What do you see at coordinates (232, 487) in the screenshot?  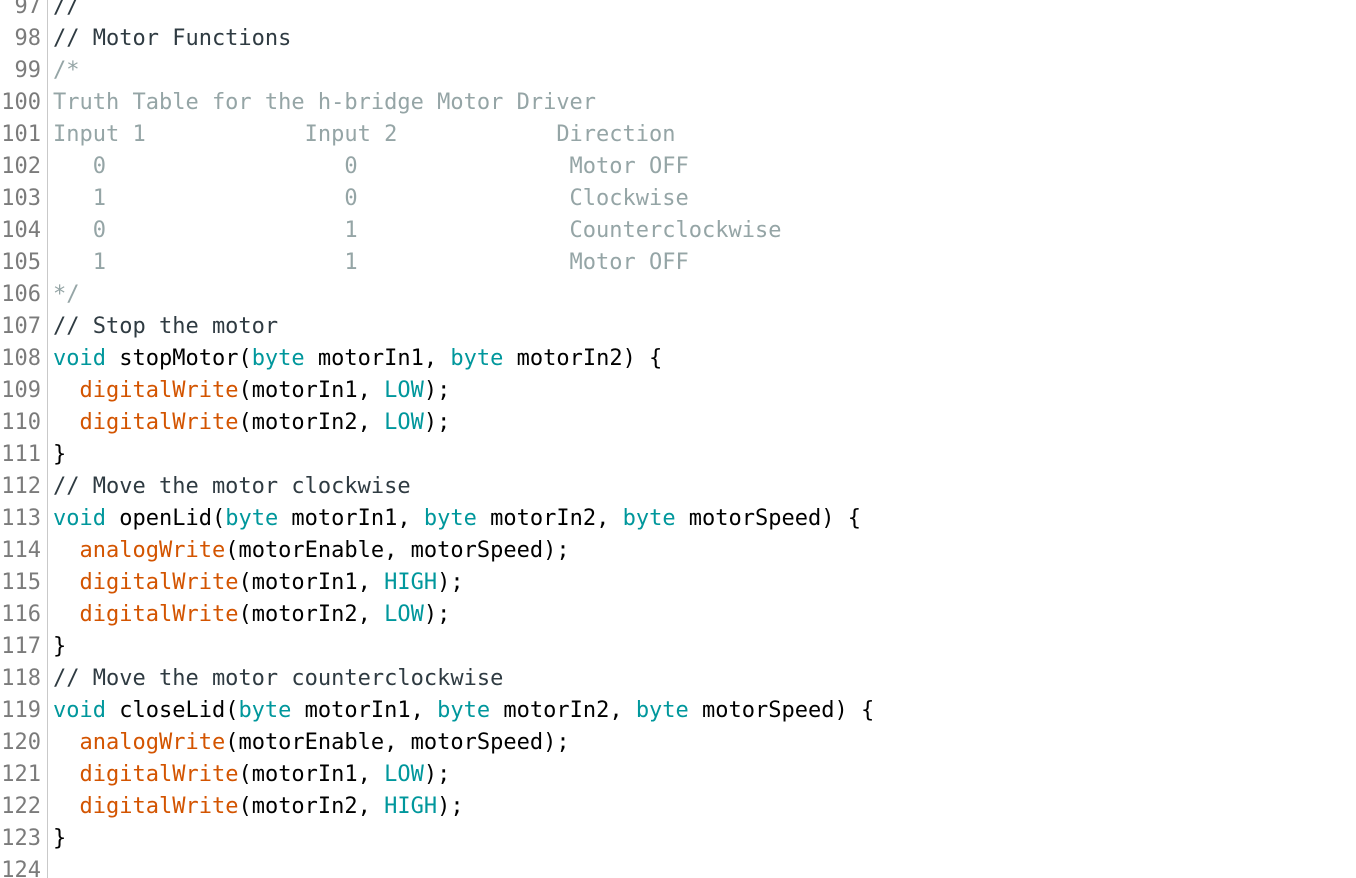 I see `code-line-text: // Move the motor clockwise` at bounding box center [232, 487].